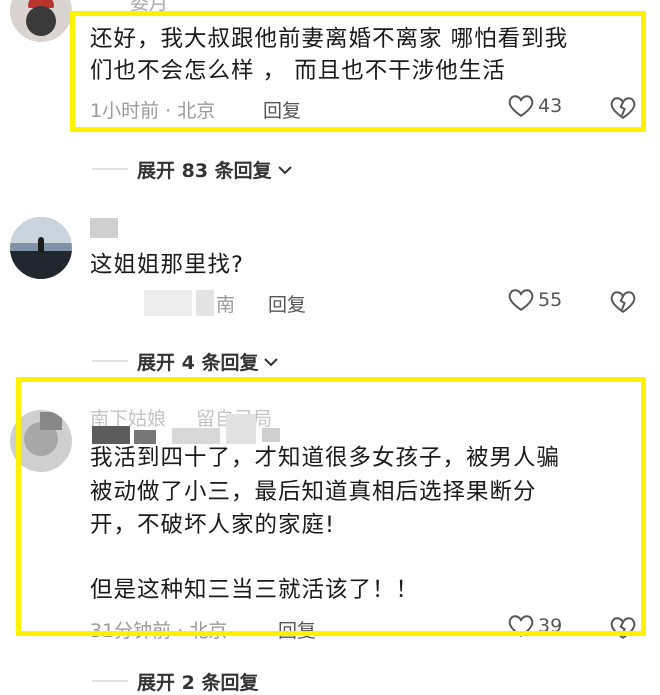 This screenshot has height=695, width=660. What do you see at coordinates (167, 265) in the screenshot?
I see `comment-text: 这姐姐那里找?` at bounding box center [167, 265].